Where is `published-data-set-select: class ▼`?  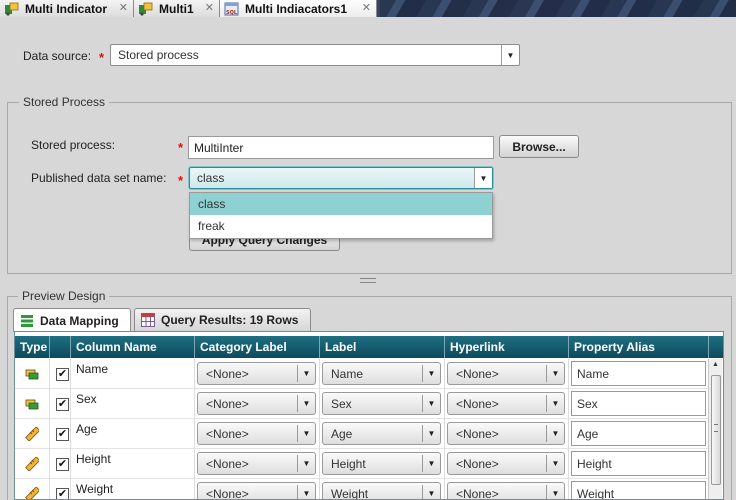
published-data-set-select: class ▼ is located at coordinates (341, 178).